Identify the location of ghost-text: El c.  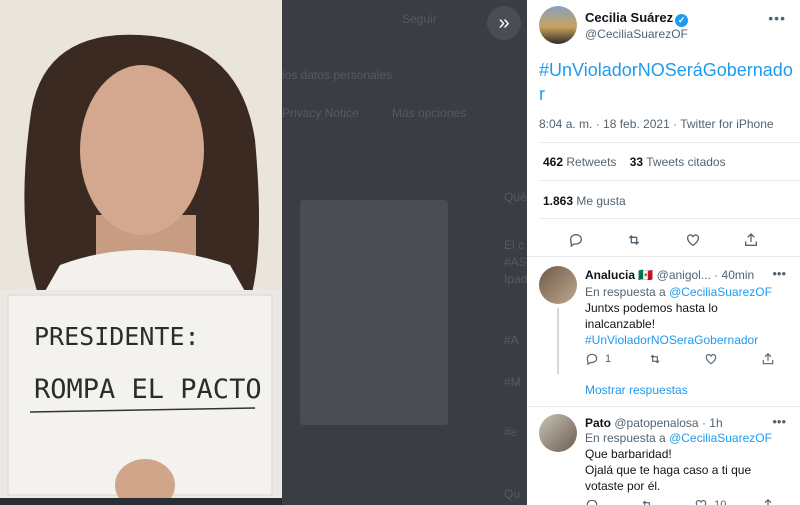
(514, 245).